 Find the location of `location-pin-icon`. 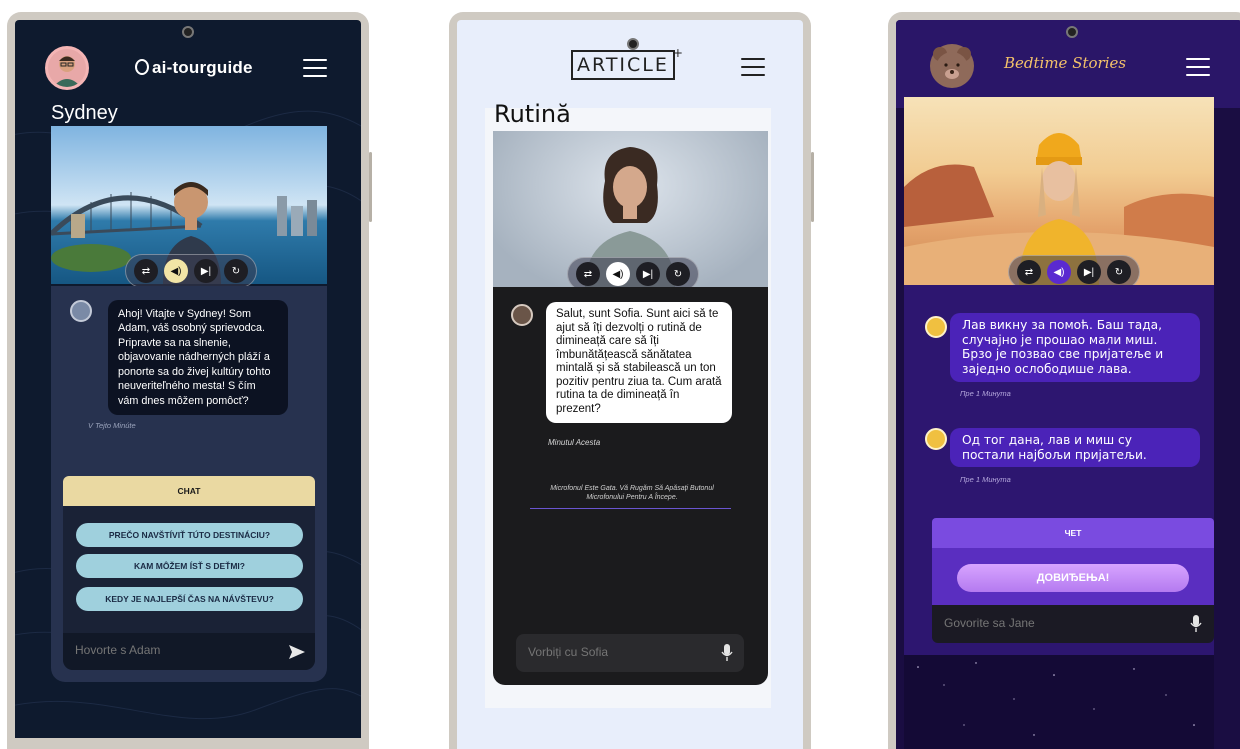

location-pin-icon is located at coordinates (142, 67).